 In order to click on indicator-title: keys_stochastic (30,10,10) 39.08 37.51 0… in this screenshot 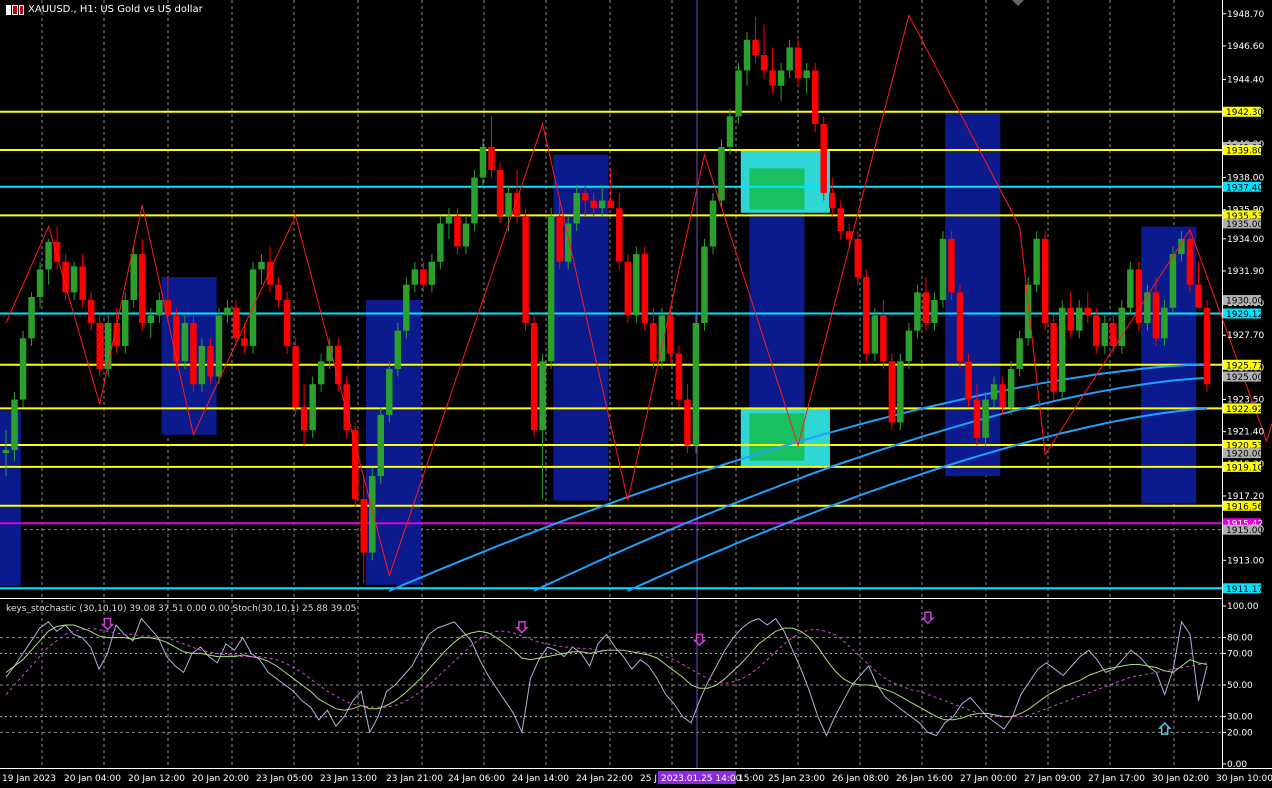, I will do `click(181, 609)`.